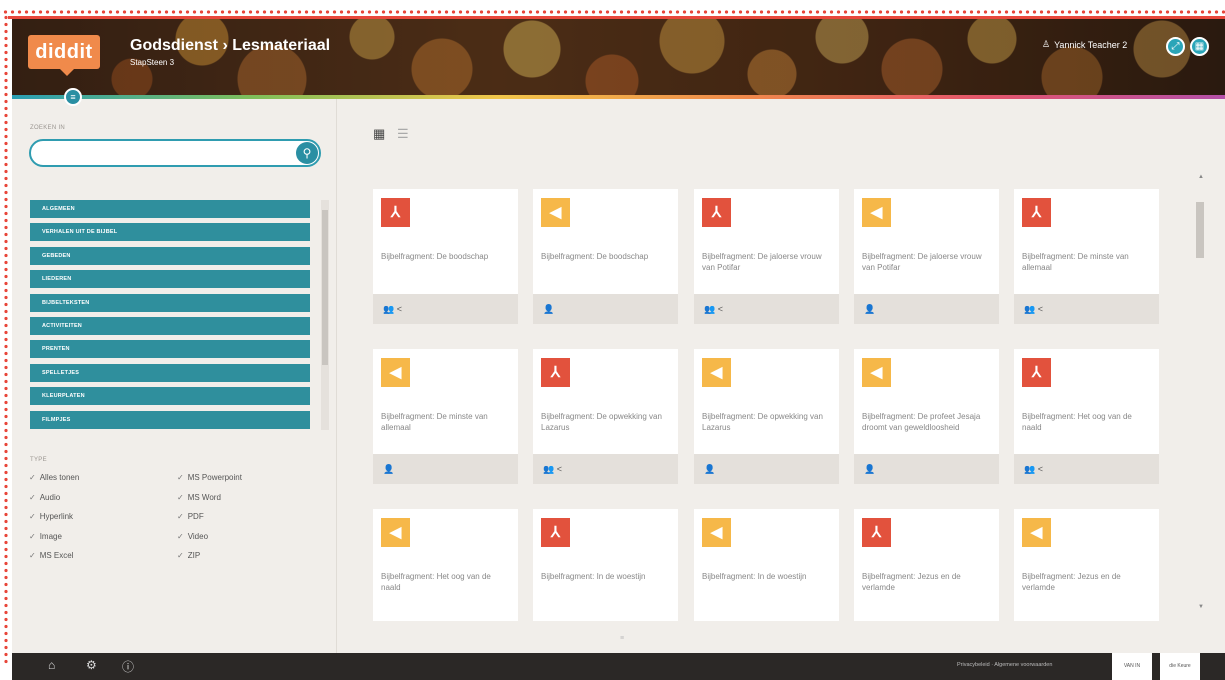  Describe the element at coordinates (54, 522) in the screenshot. I see `type-checkbox: ✓ Hyperlink` at that location.